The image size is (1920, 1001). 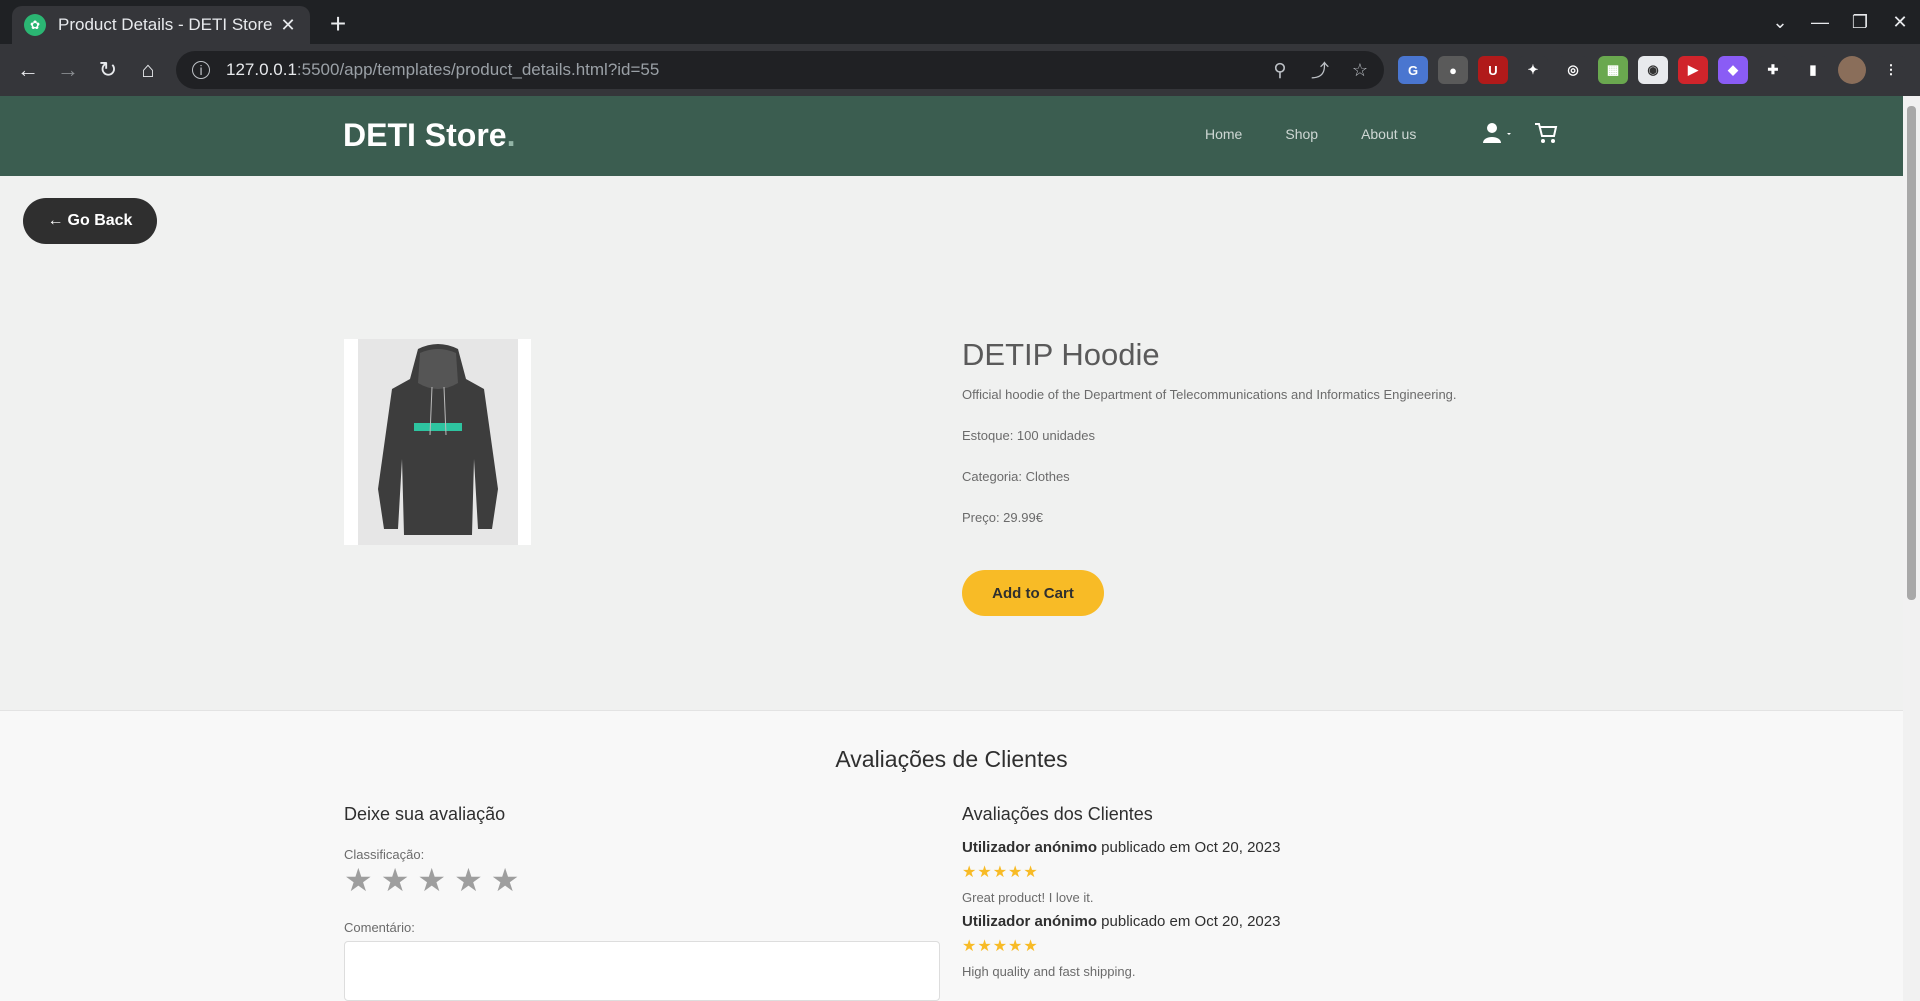 What do you see at coordinates (1546, 133) in the screenshot?
I see `cart-icon` at bounding box center [1546, 133].